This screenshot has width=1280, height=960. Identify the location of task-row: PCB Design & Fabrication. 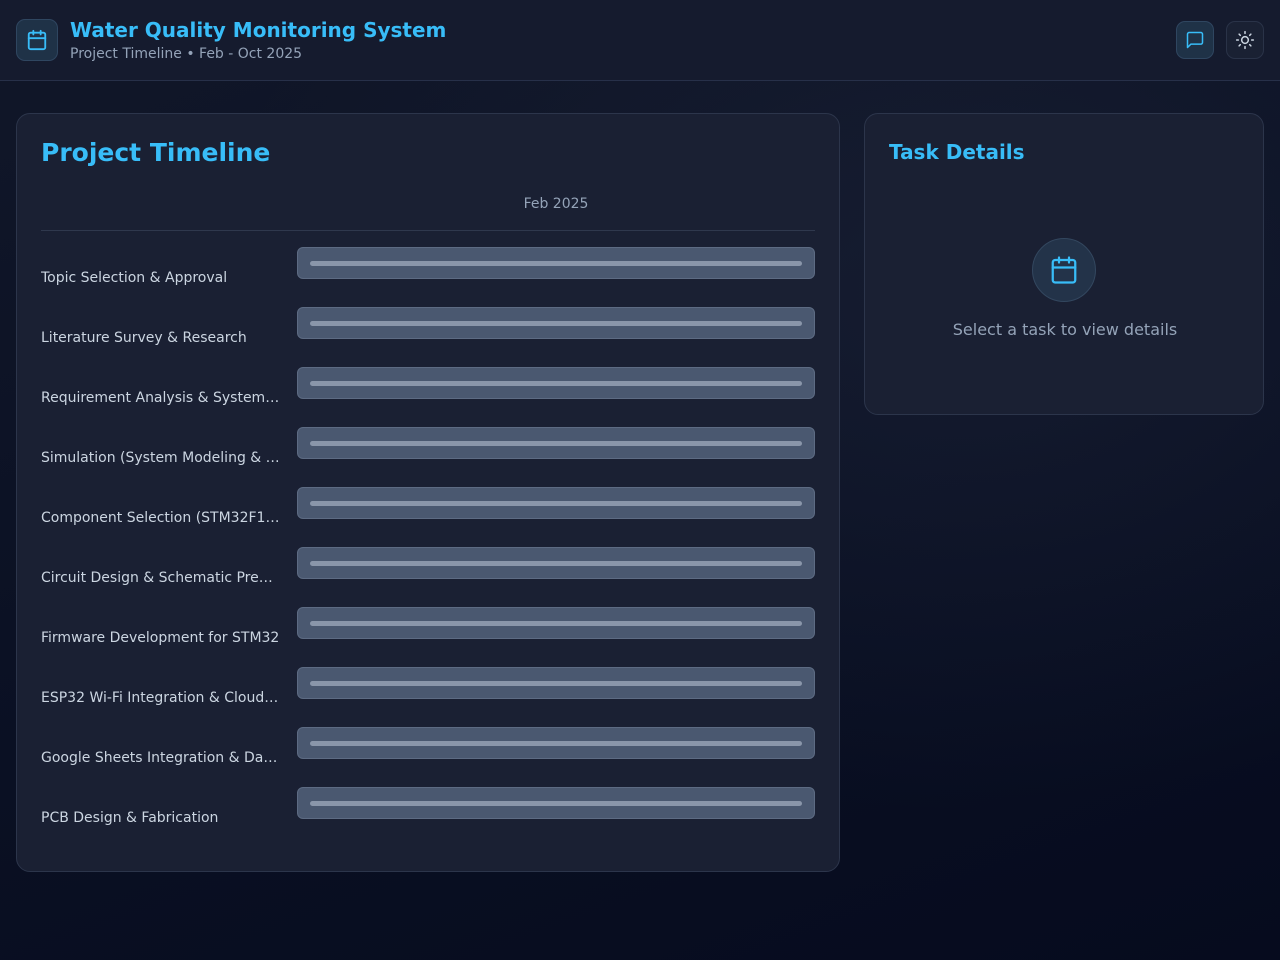
(428, 807).